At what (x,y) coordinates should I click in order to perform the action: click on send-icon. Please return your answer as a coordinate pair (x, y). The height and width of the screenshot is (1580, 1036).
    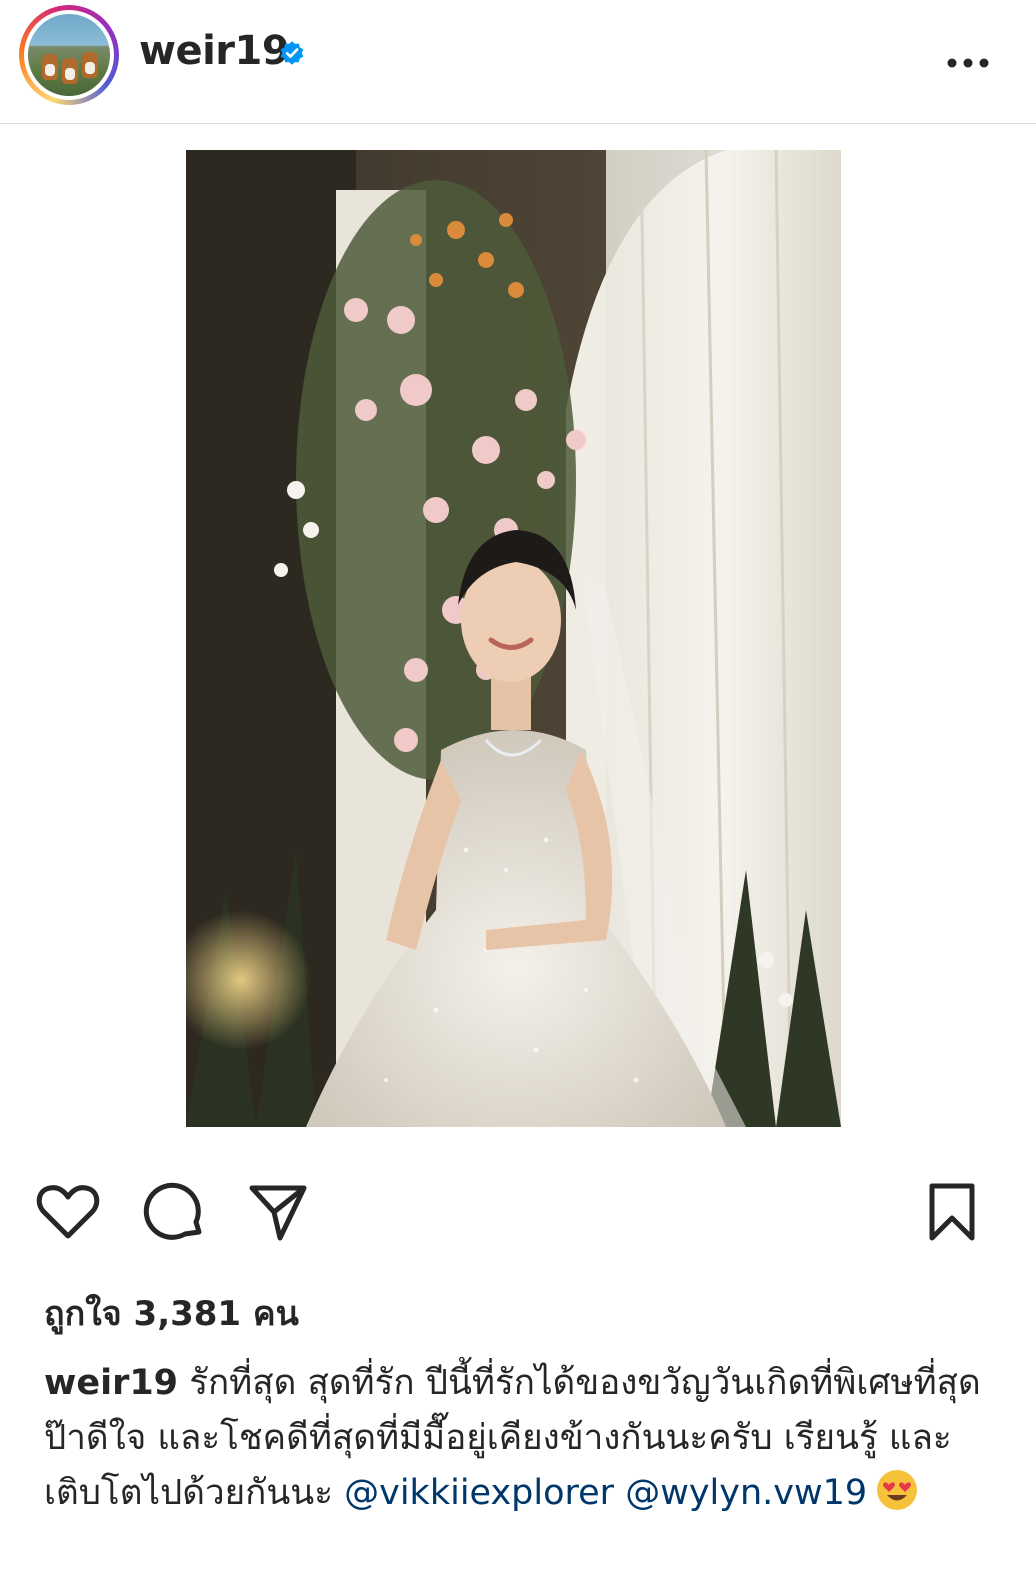
    Looking at the image, I should click on (278, 1212).